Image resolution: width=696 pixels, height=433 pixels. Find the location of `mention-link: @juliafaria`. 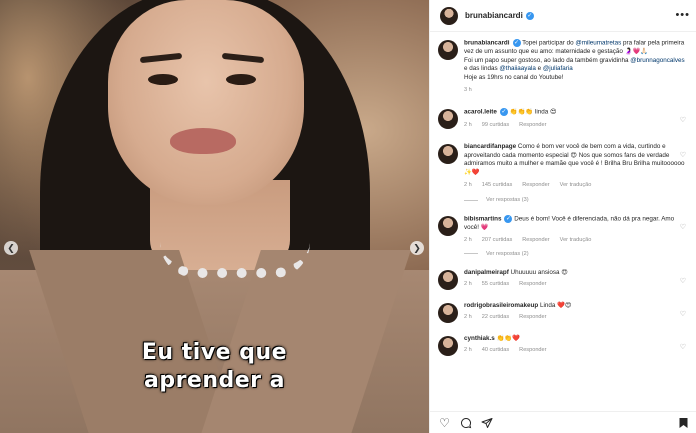

mention-link: @juliafaria is located at coordinates (558, 68).